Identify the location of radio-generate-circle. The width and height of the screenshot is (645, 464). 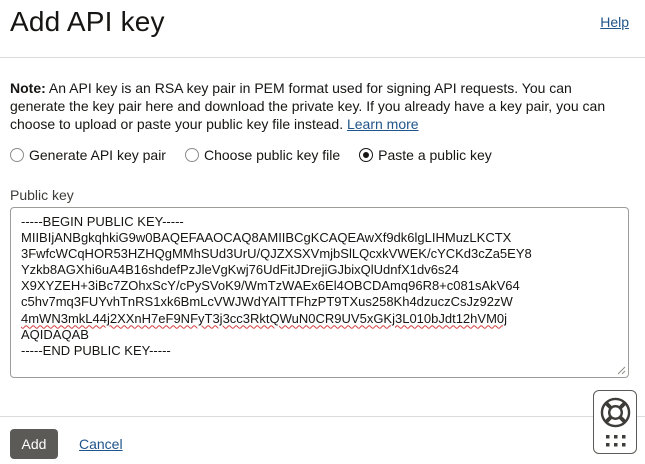
(17, 155).